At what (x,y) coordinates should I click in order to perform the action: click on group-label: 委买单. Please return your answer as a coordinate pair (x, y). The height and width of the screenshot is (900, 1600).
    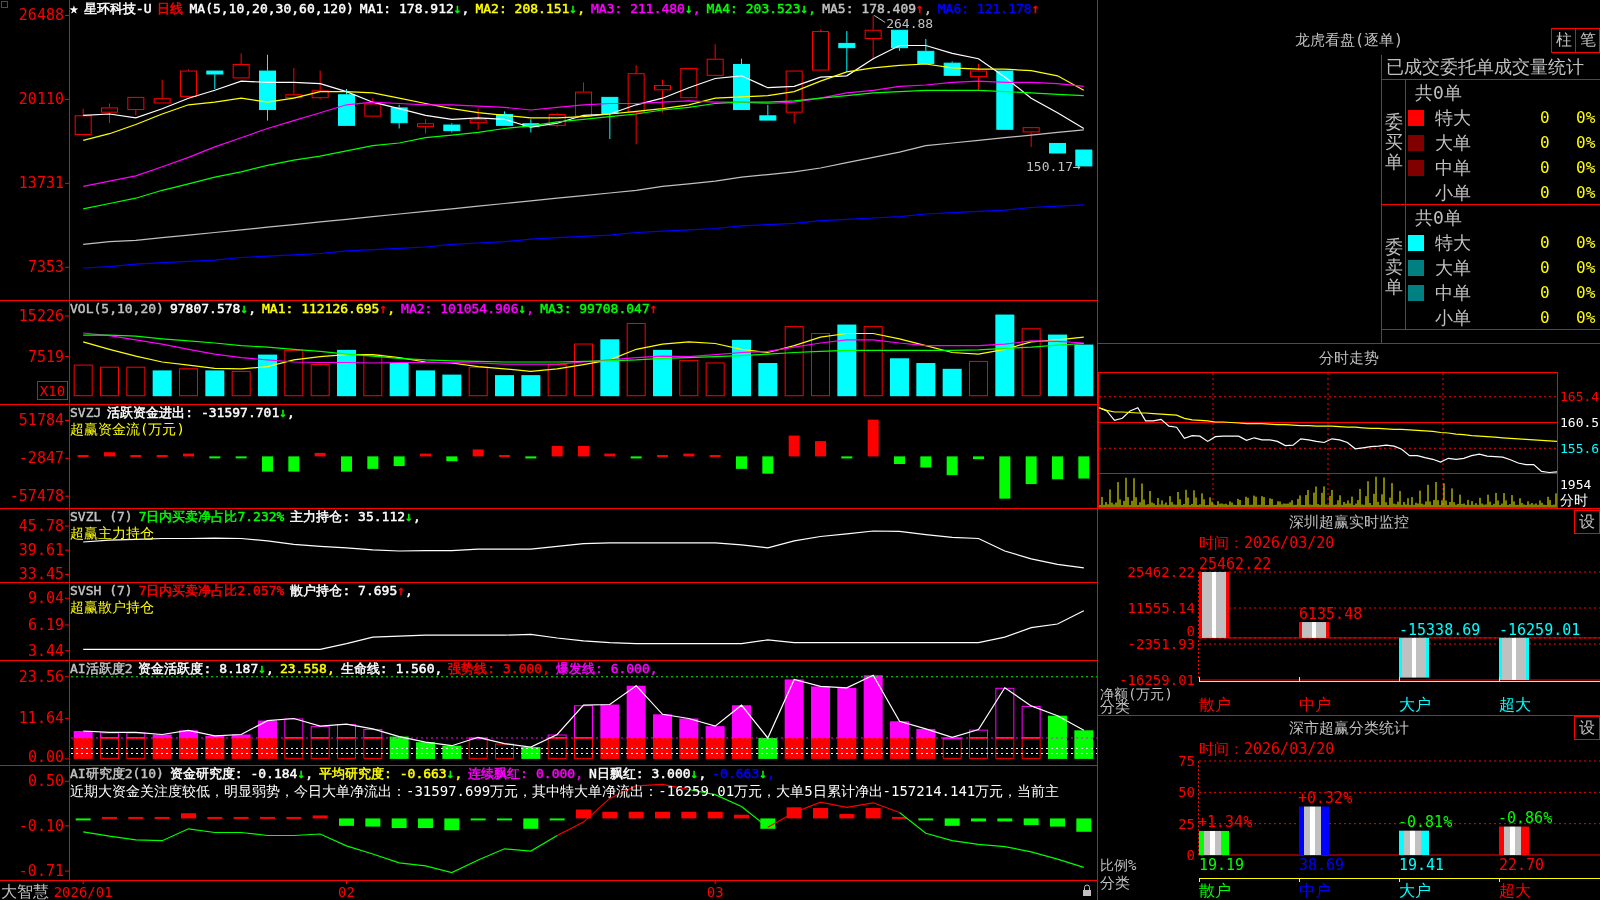
    Looking at the image, I should click on (1393, 142).